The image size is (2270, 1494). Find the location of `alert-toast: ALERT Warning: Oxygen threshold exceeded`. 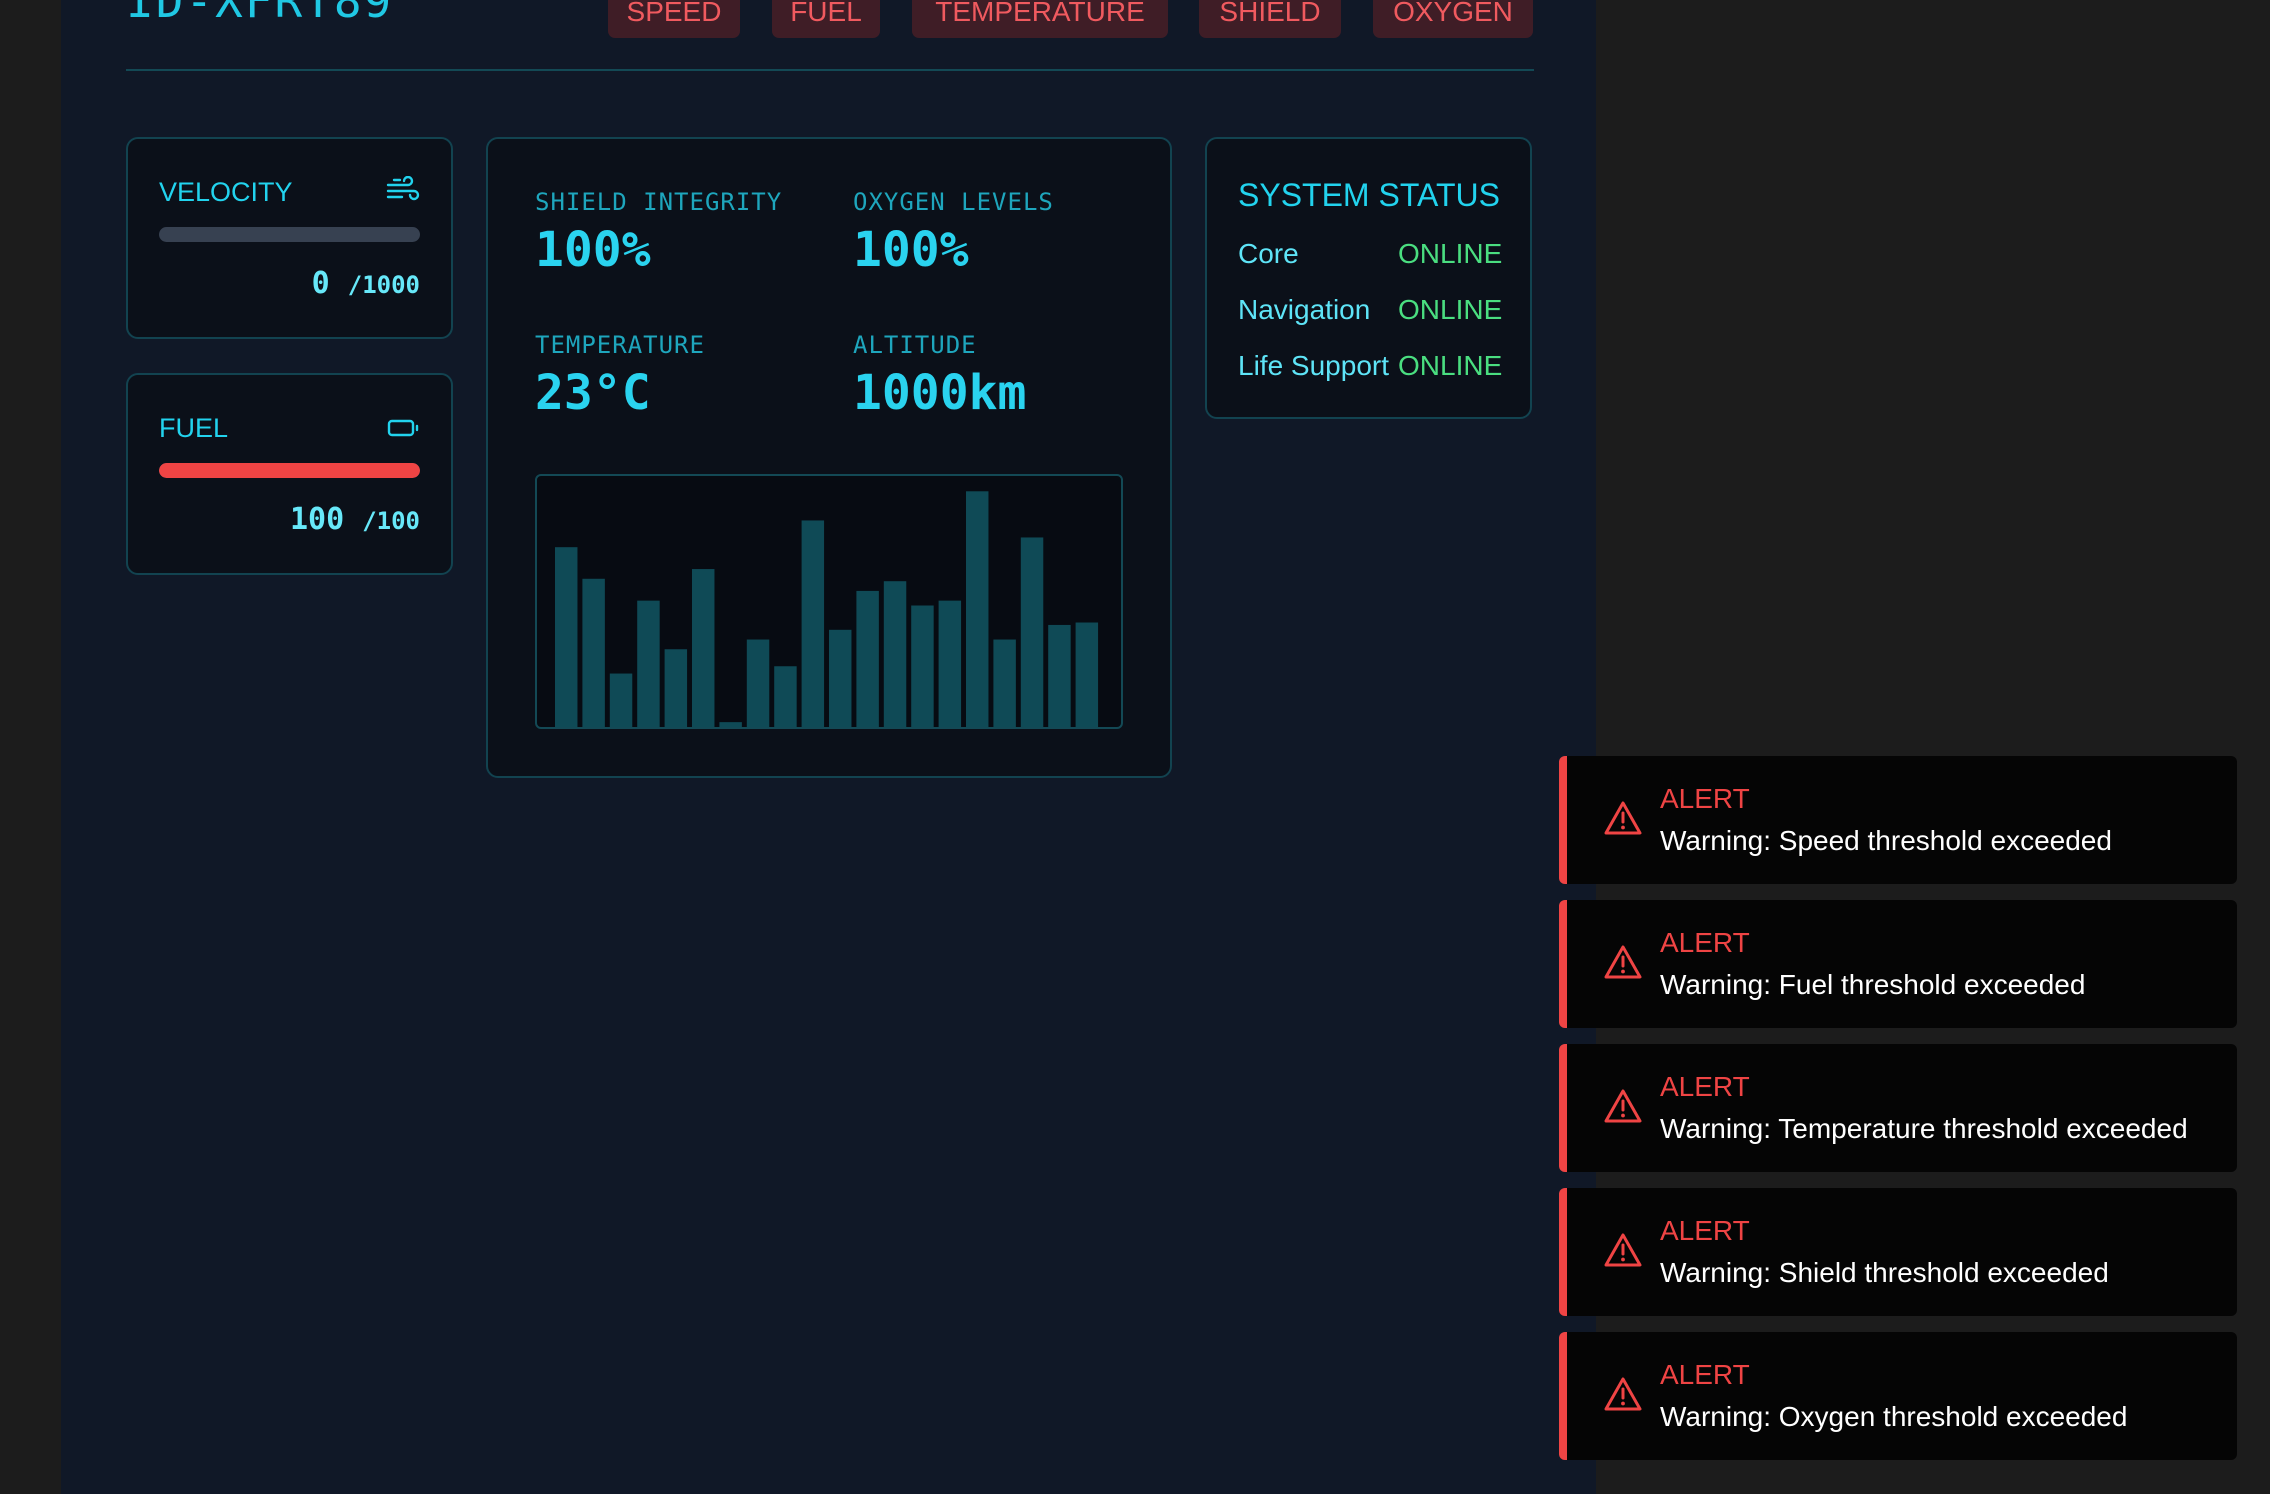

alert-toast: ALERT Warning: Oxygen threshold exceeded is located at coordinates (1898, 1396).